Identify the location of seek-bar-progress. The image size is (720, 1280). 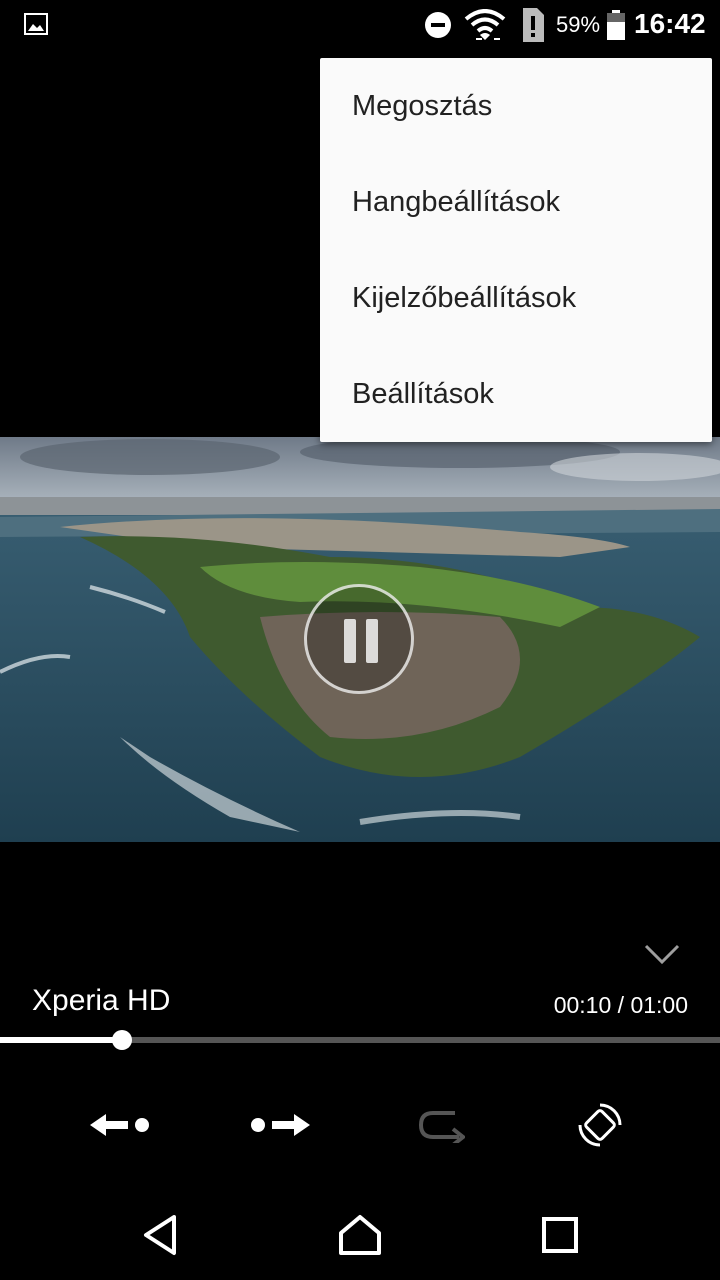
(61, 1040).